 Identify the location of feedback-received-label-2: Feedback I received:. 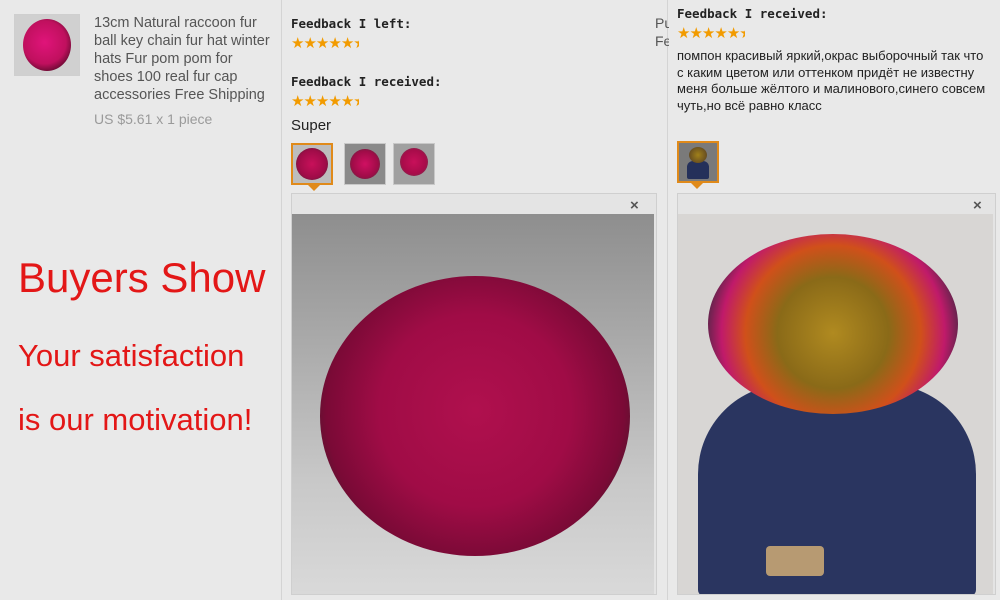
(752, 13).